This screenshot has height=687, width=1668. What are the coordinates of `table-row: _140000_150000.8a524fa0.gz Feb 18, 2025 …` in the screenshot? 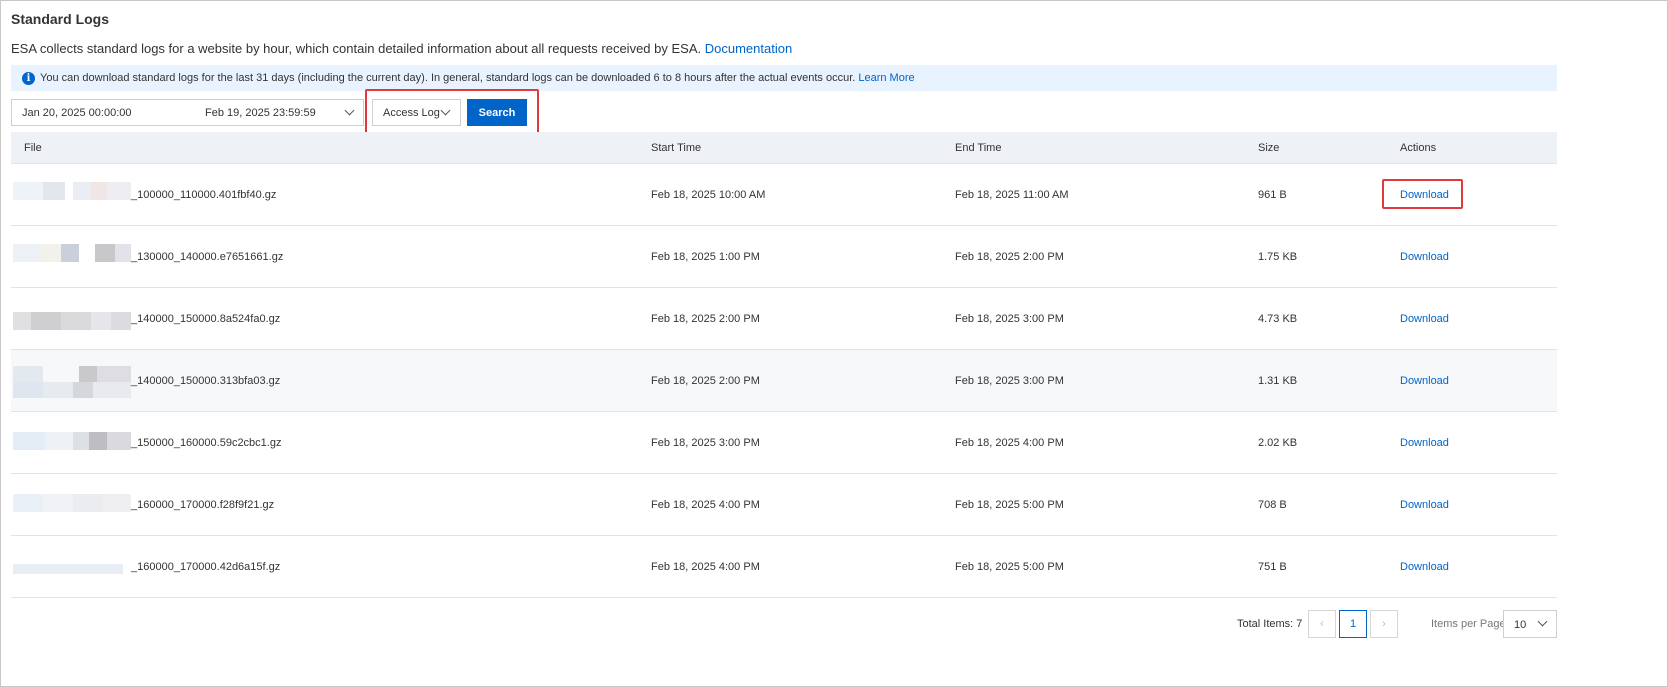 It's located at (784, 319).